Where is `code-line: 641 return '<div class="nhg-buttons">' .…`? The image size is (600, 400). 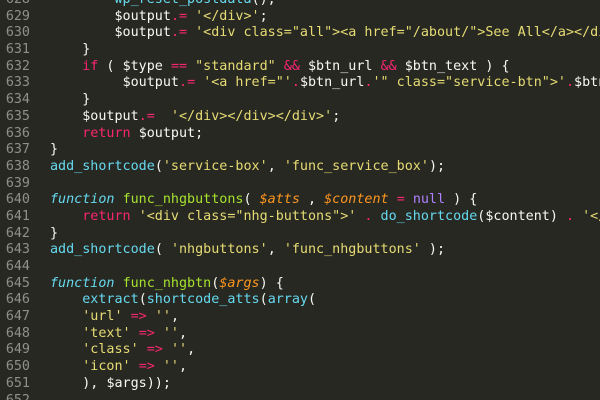
code-line: 641 return '<div class="nhg-buttons">' .… is located at coordinates (300, 217).